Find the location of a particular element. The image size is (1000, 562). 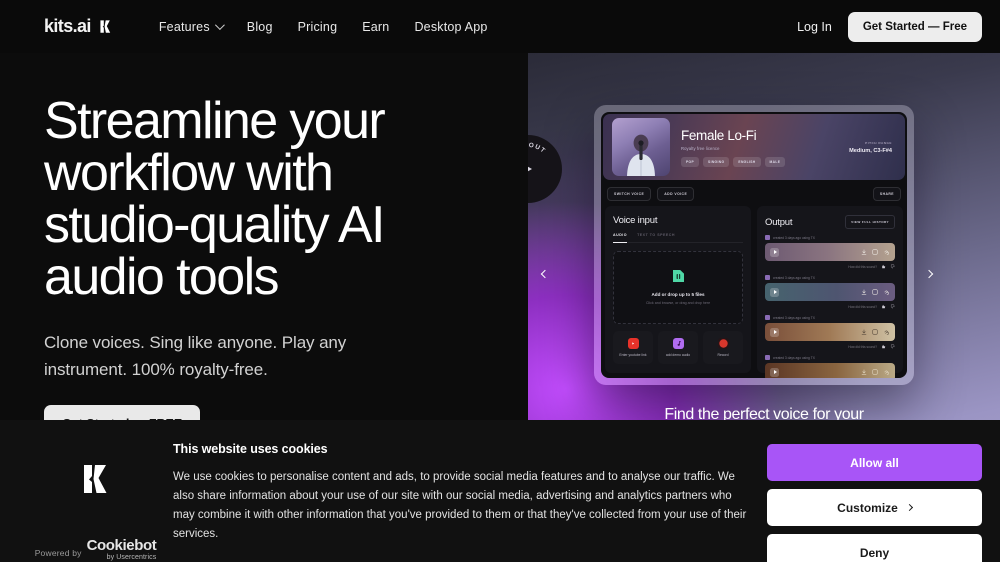

music-note-icon is located at coordinates (678, 344).